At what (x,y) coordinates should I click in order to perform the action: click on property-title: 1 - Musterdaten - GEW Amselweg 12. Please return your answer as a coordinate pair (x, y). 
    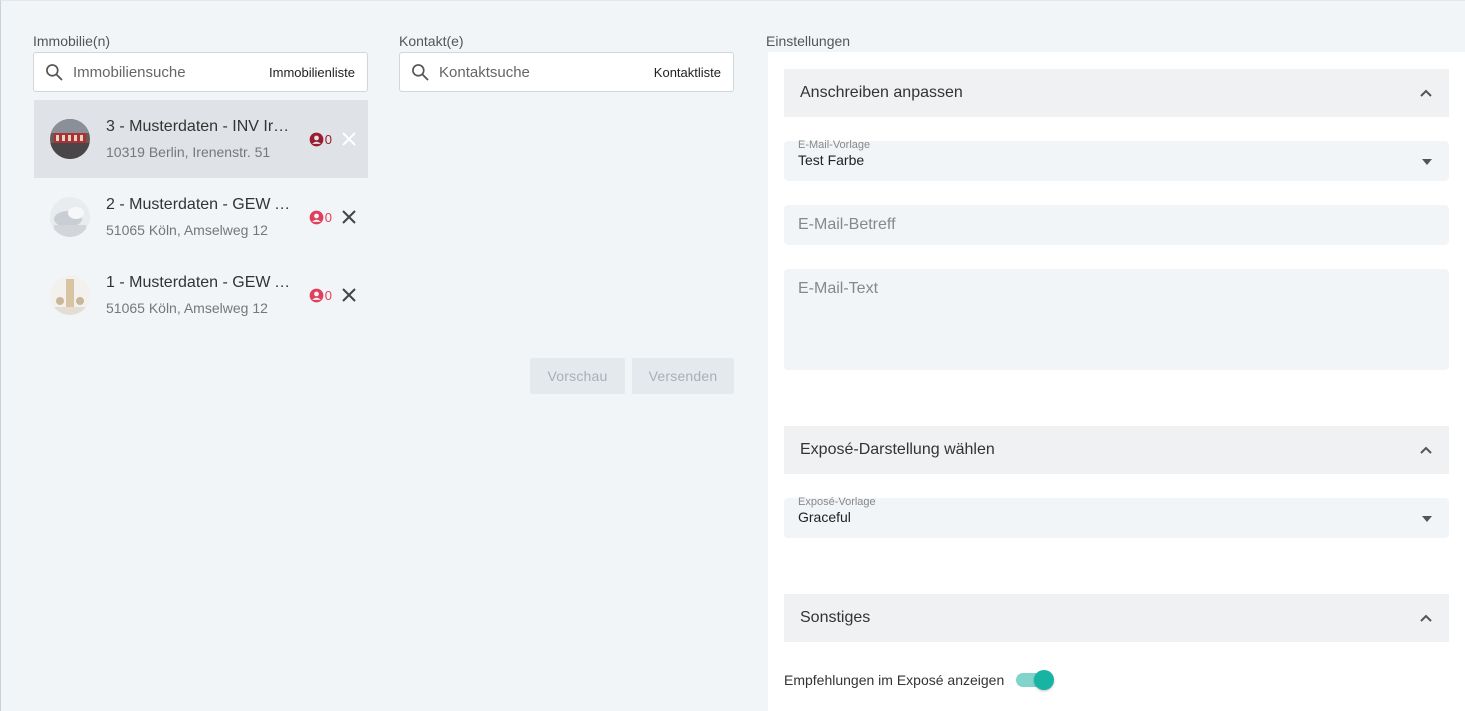
    Looking at the image, I should click on (201, 282).